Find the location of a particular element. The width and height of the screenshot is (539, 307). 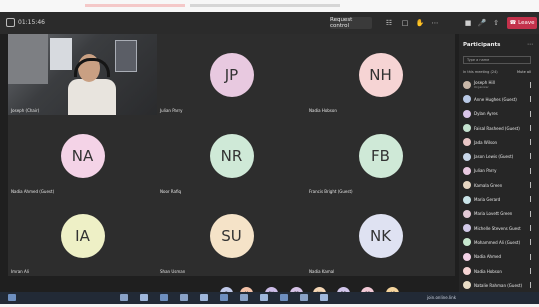

avatar: NK is located at coordinates (380, 236).